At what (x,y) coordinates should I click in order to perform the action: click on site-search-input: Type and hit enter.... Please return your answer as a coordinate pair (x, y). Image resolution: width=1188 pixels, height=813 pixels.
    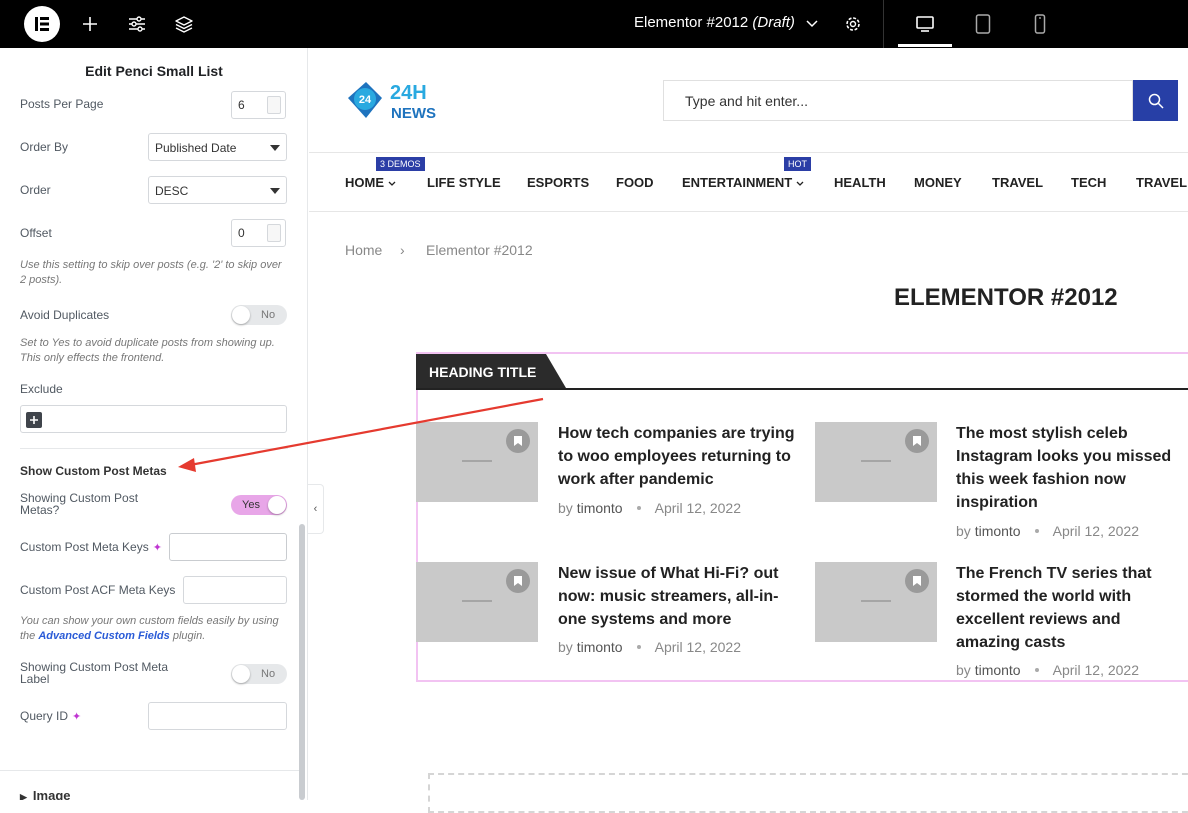
    Looking at the image, I should click on (898, 100).